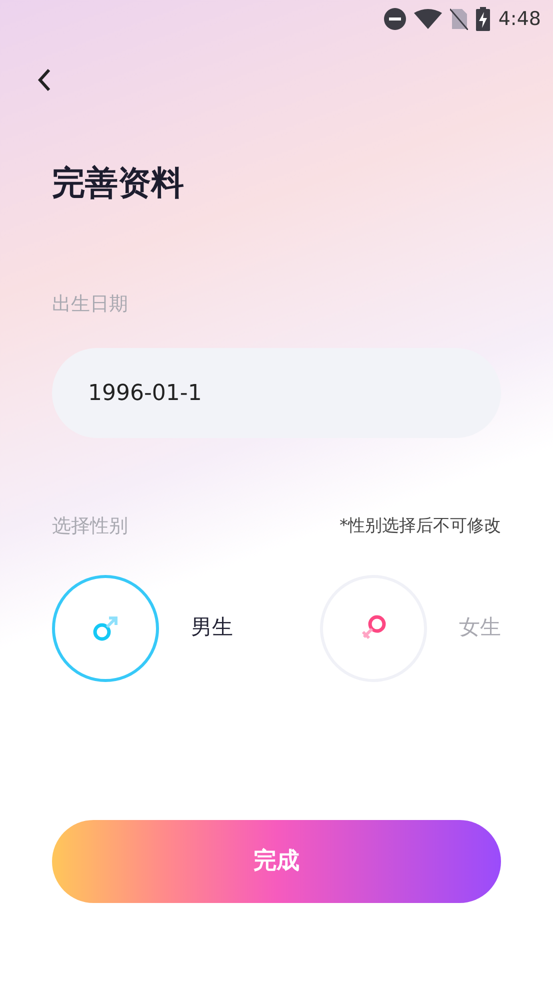 The width and height of the screenshot is (553, 983). Describe the element at coordinates (420, 526) in the screenshot. I see `note-text: *性别选择后不可修改` at that location.